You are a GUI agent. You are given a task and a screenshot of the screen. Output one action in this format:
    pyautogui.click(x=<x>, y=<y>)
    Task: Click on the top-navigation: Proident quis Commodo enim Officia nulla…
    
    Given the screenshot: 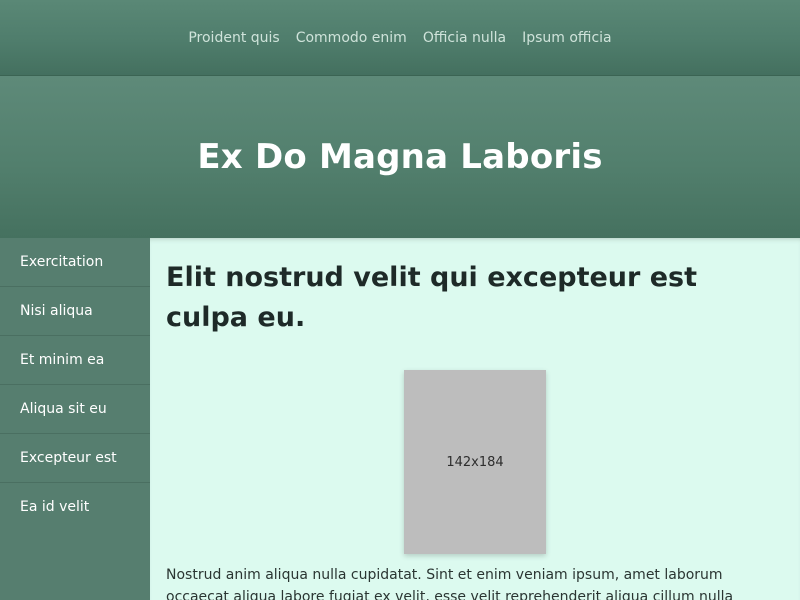 What is the action you would take?
    pyautogui.click(x=400, y=38)
    